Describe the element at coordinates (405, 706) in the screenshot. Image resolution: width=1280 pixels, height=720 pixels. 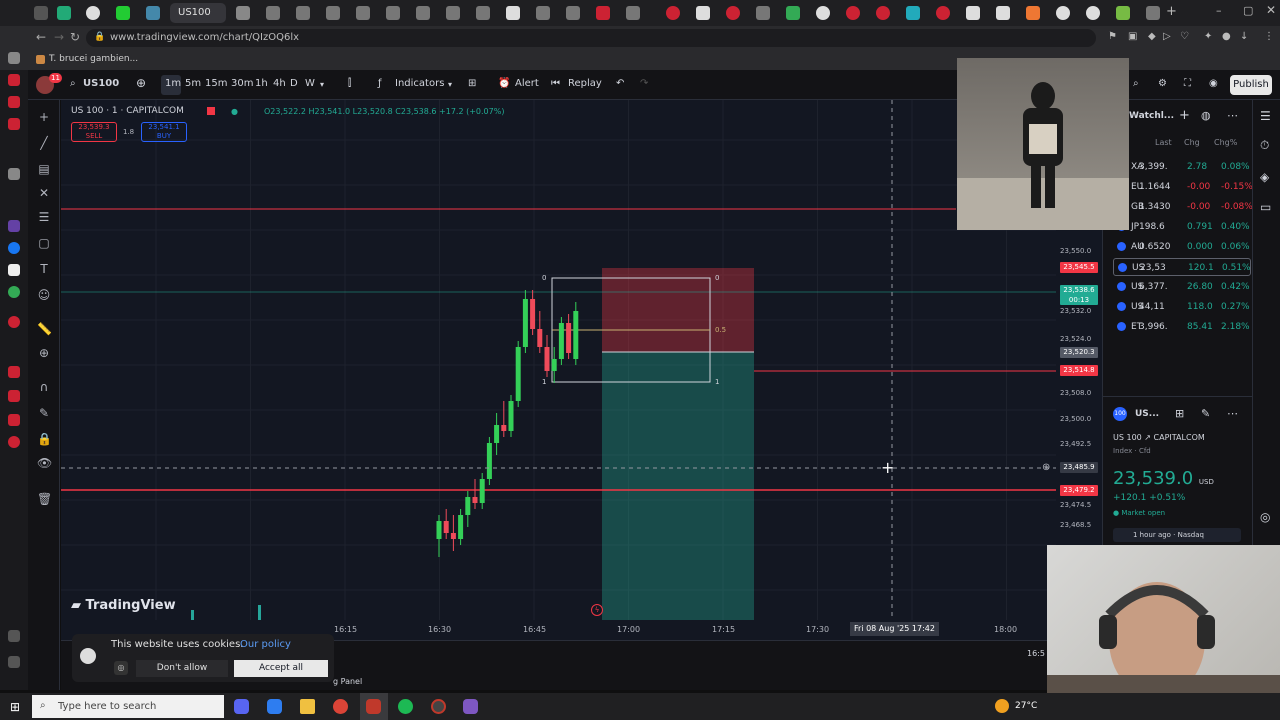
I see `spotify-icon` at that location.